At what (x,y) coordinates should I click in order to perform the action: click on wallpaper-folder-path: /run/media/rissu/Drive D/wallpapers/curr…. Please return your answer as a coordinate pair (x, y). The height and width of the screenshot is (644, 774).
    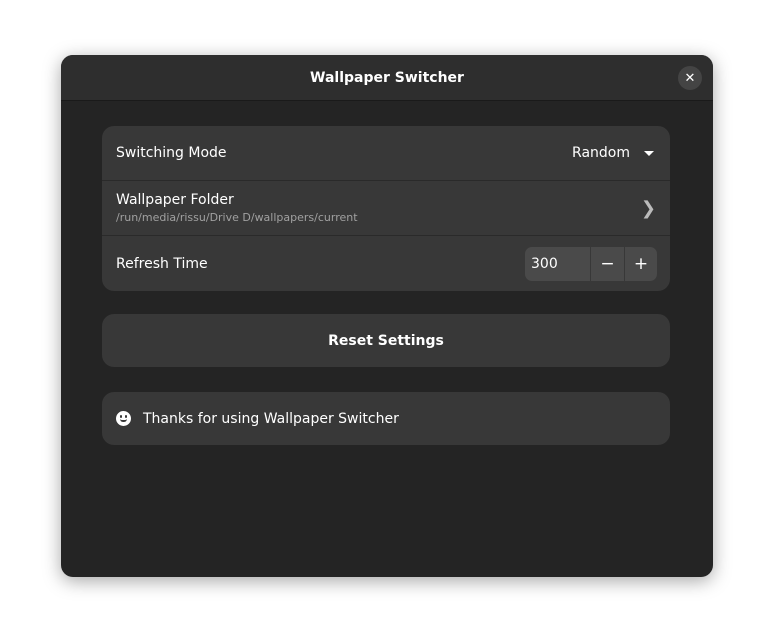
    Looking at the image, I should click on (237, 217).